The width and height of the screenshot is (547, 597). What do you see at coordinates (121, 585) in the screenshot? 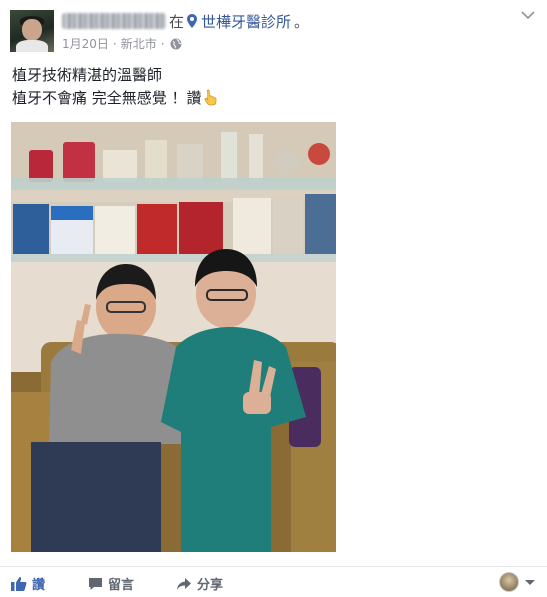
I see `comment-label: 留言` at bounding box center [121, 585].